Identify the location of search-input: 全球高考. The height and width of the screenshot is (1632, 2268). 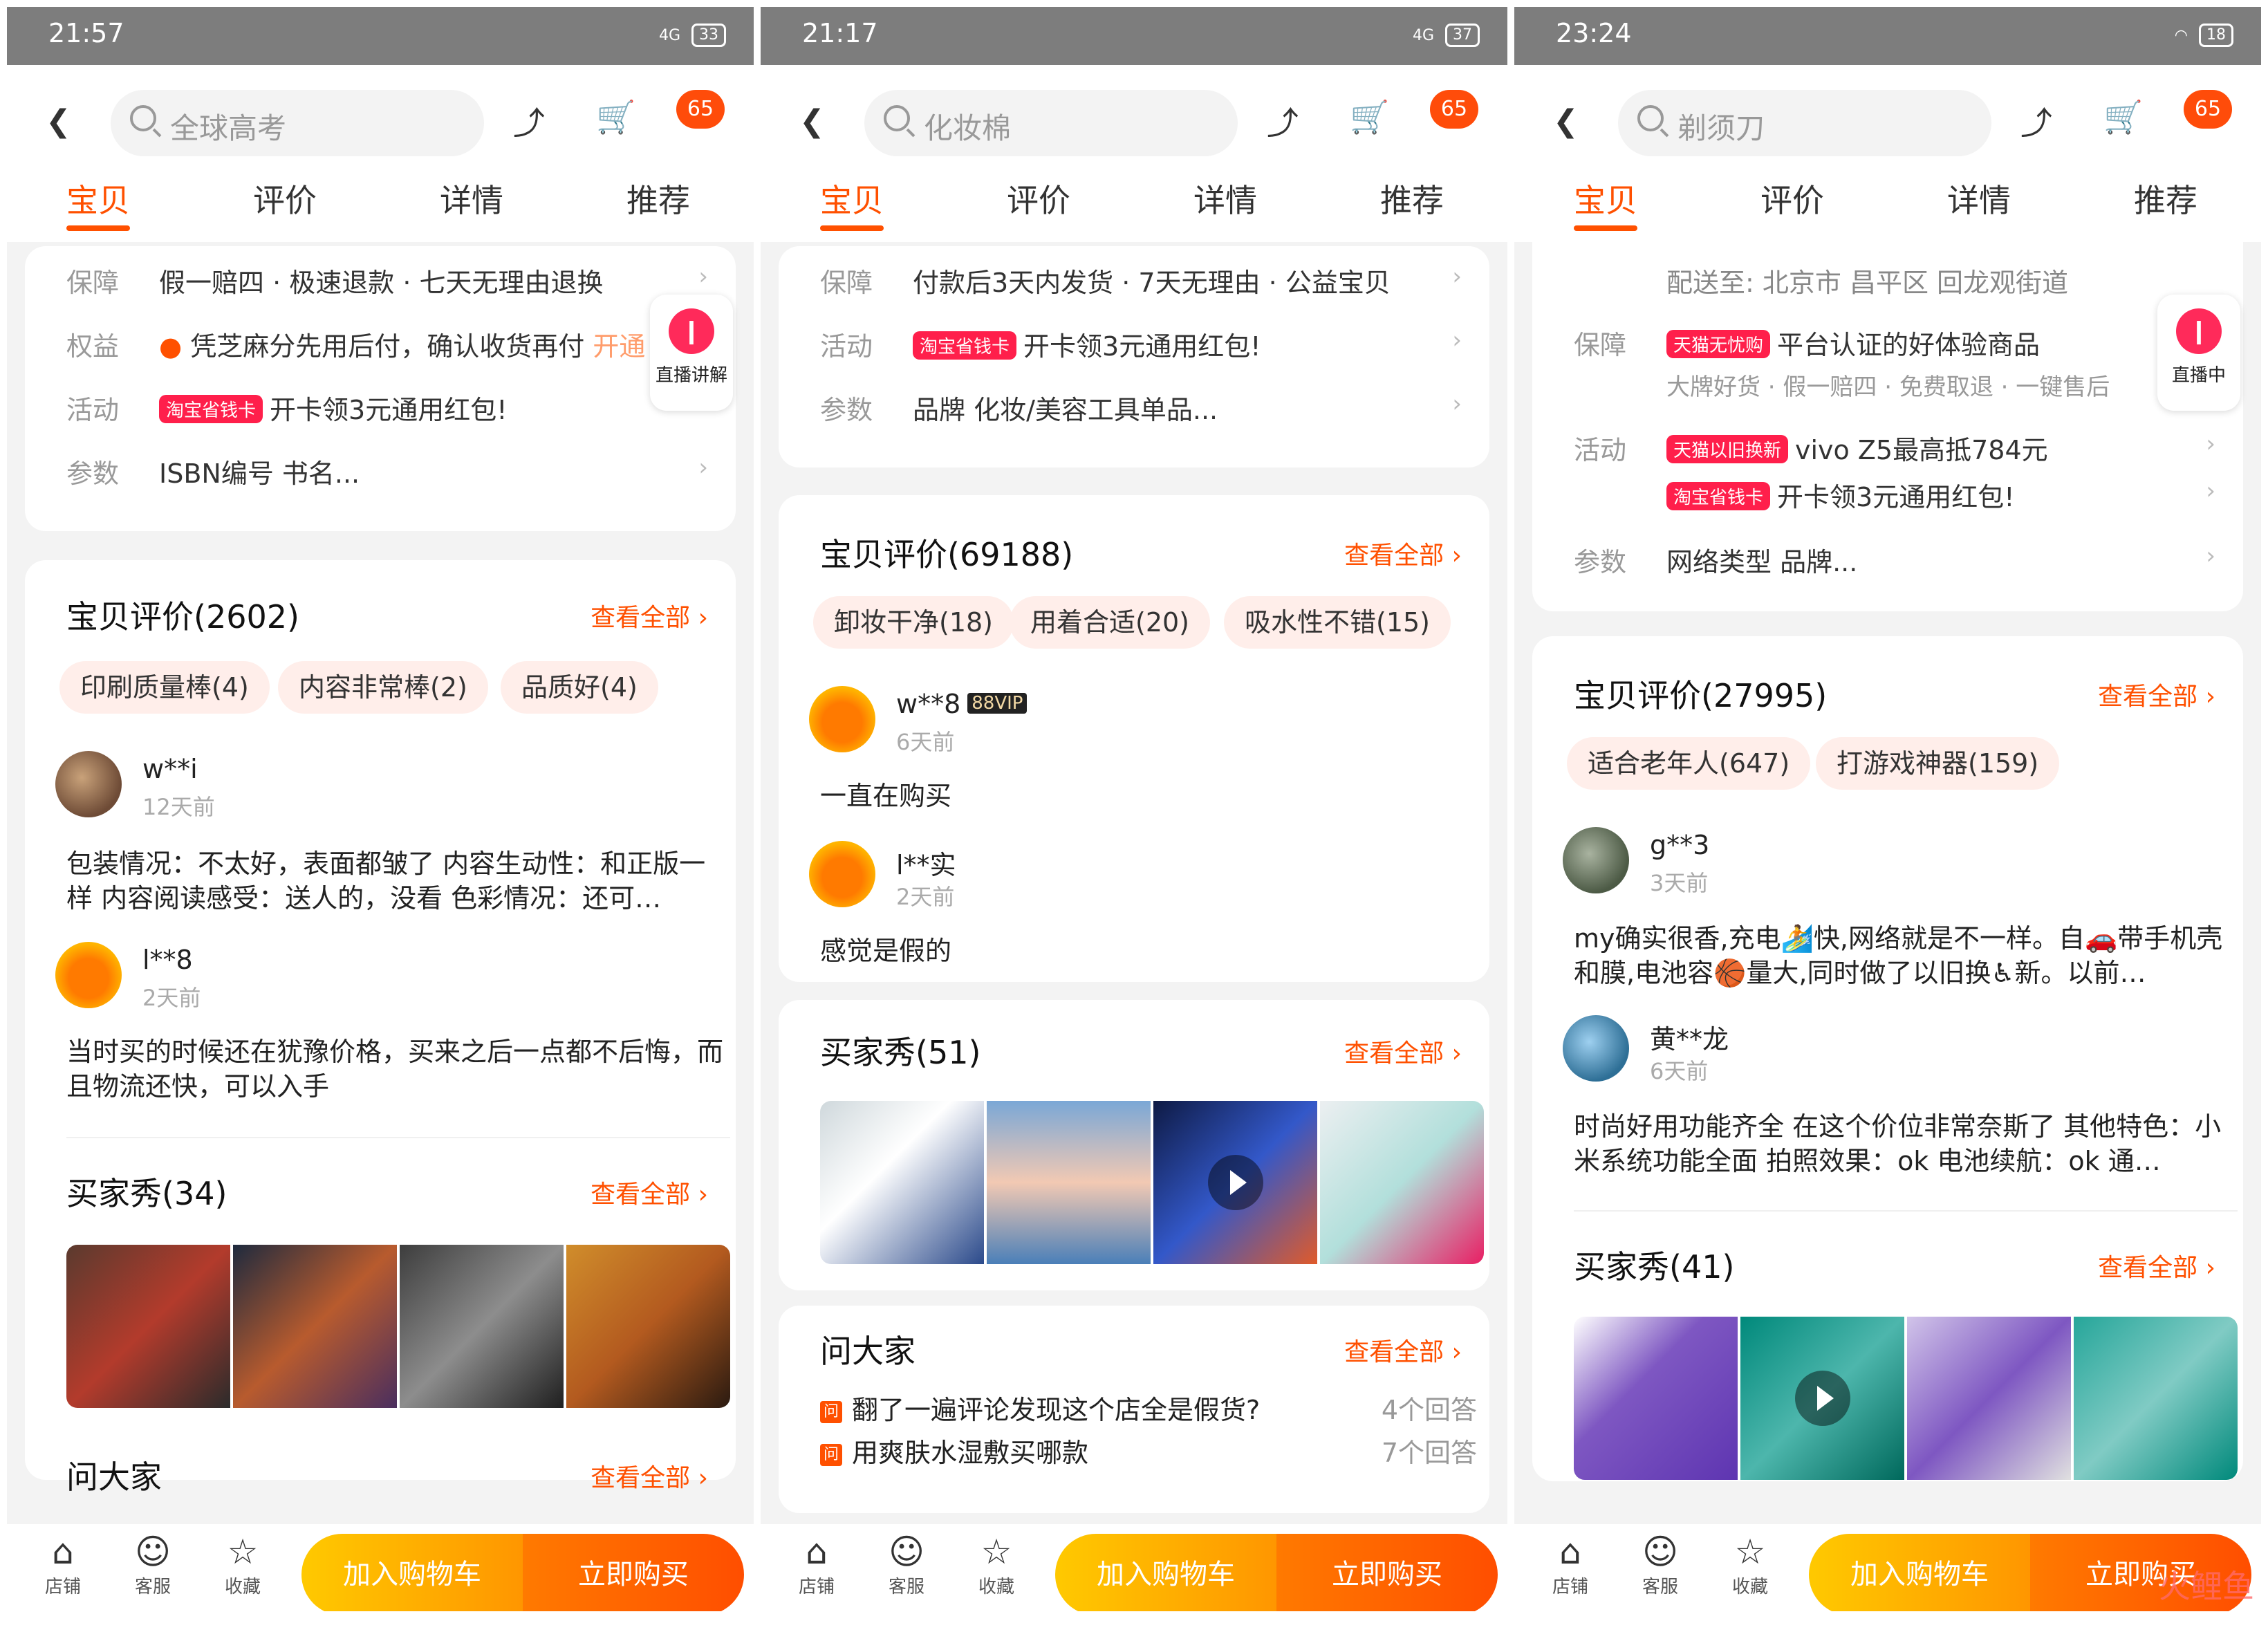
(297, 123).